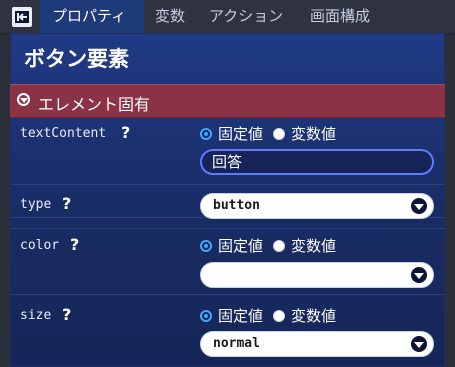 The image size is (455, 367). Describe the element at coordinates (63, 133) in the screenshot. I see `field-label: textContent` at that location.